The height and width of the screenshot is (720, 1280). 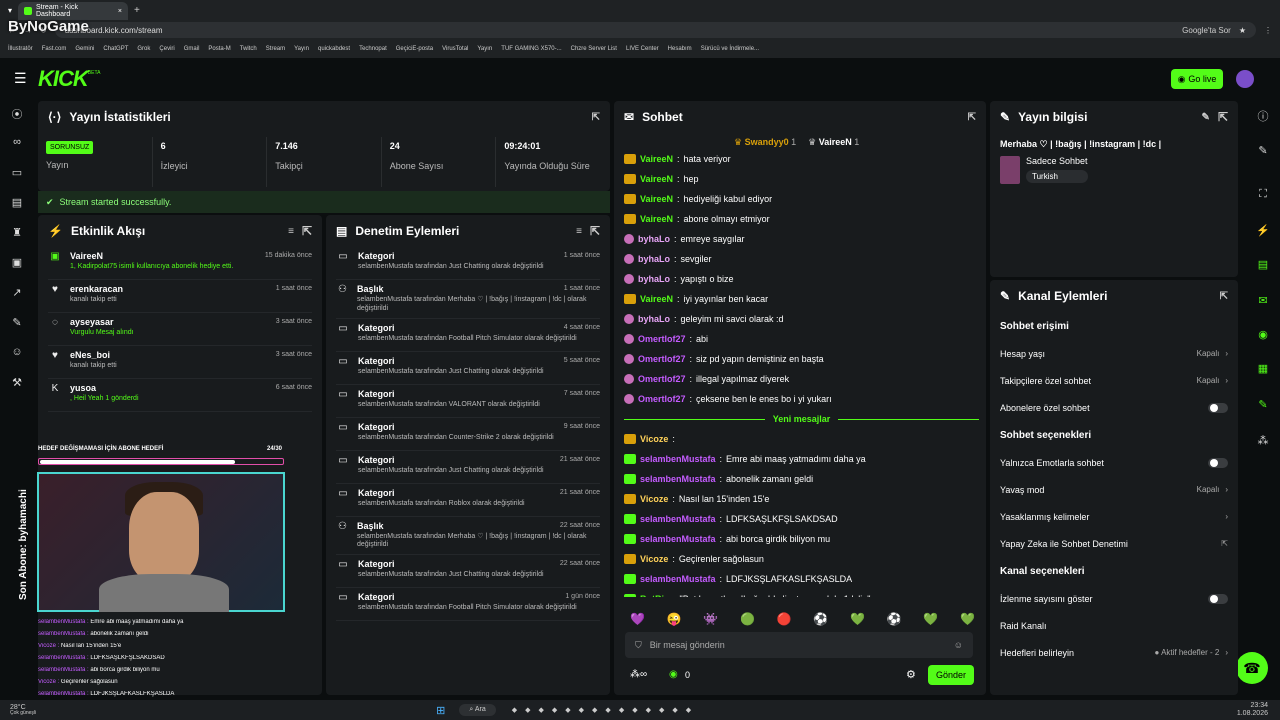 I want to click on emote: 😜, so click(x=674, y=619).